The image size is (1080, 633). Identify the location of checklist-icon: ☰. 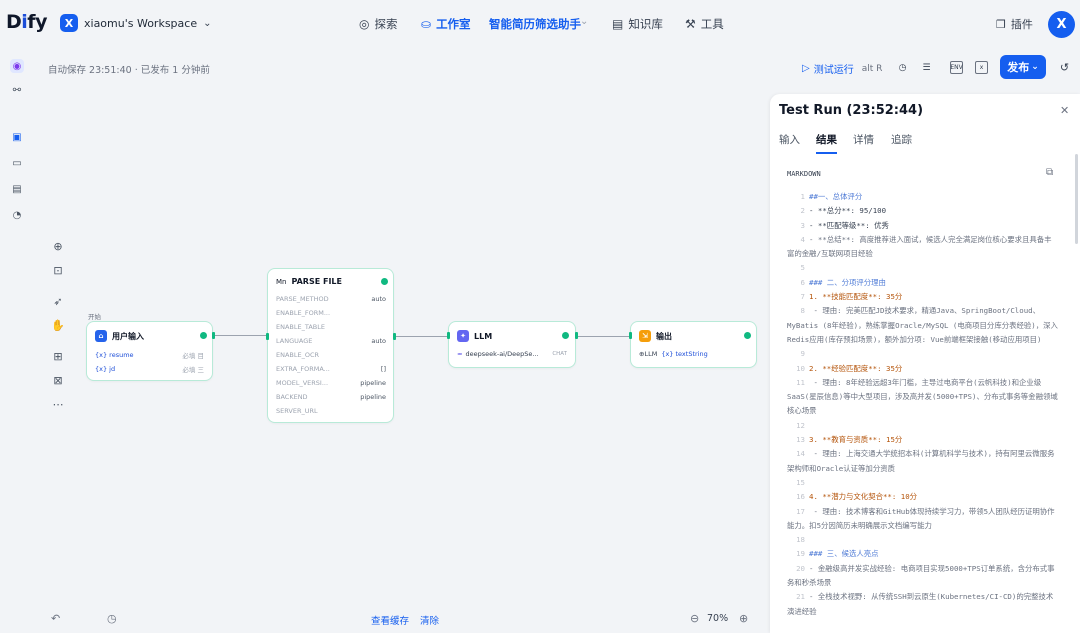
(926, 67).